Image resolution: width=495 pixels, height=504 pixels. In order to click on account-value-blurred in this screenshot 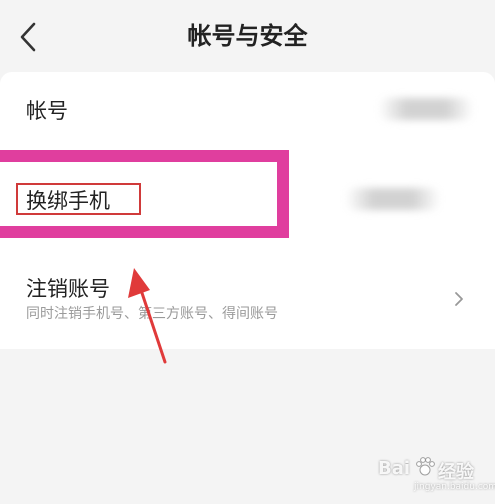, I will do `click(426, 109)`.